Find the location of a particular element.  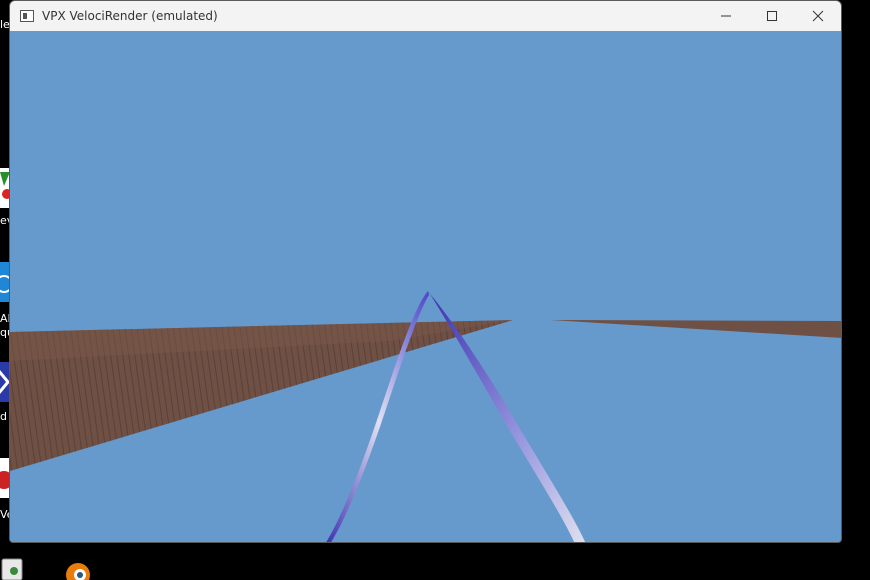

close-icon is located at coordinates (818, 16).